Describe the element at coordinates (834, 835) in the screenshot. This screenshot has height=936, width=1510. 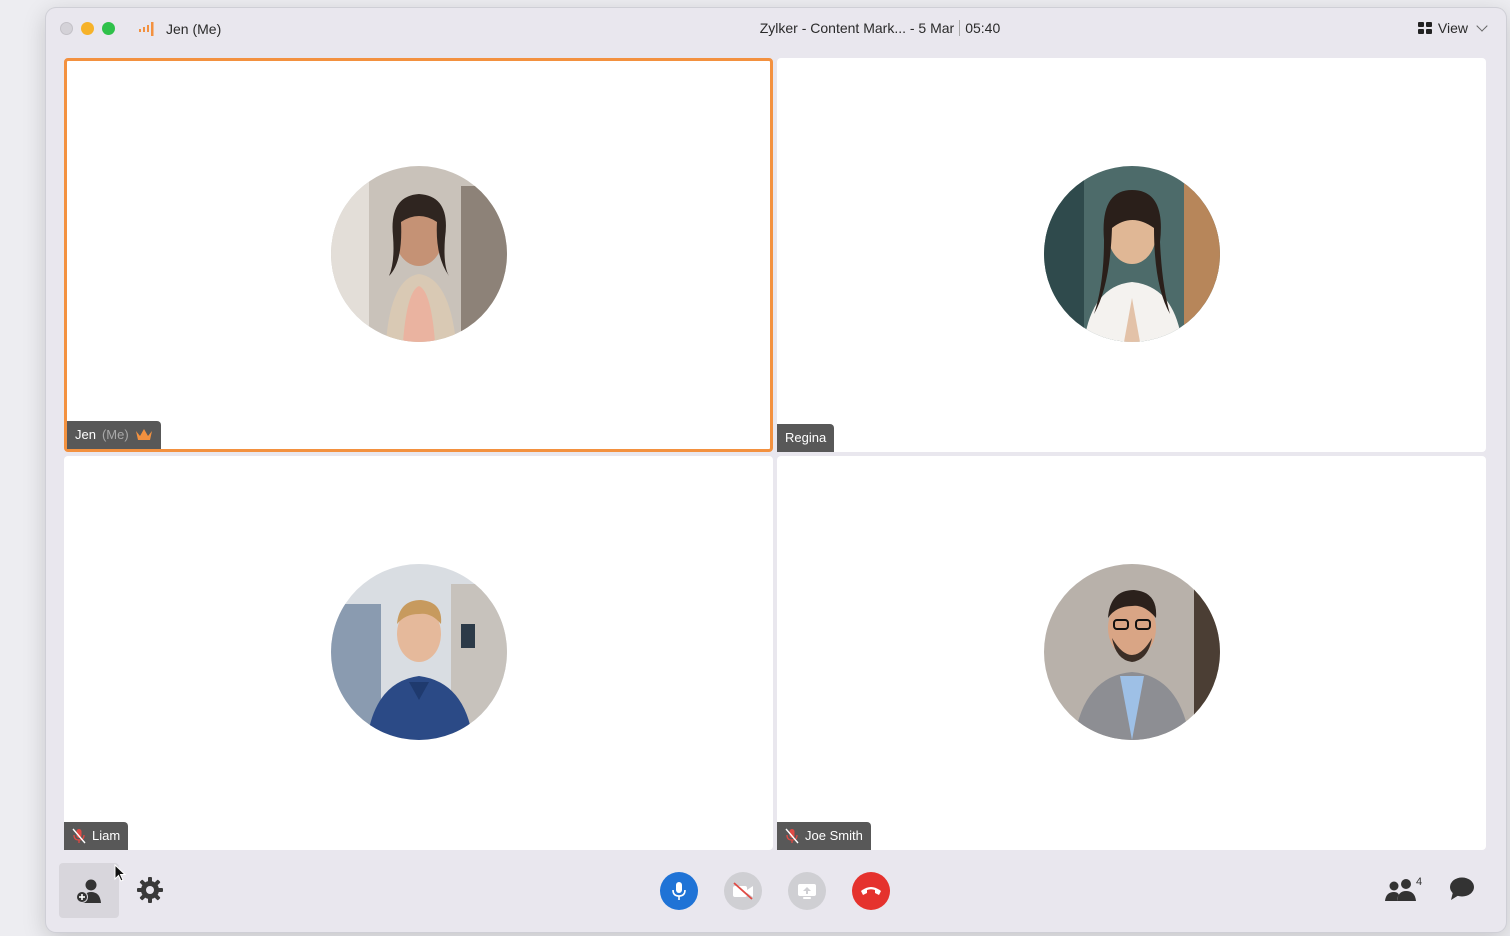
I see `participant-name: Joe Smith` at that location.